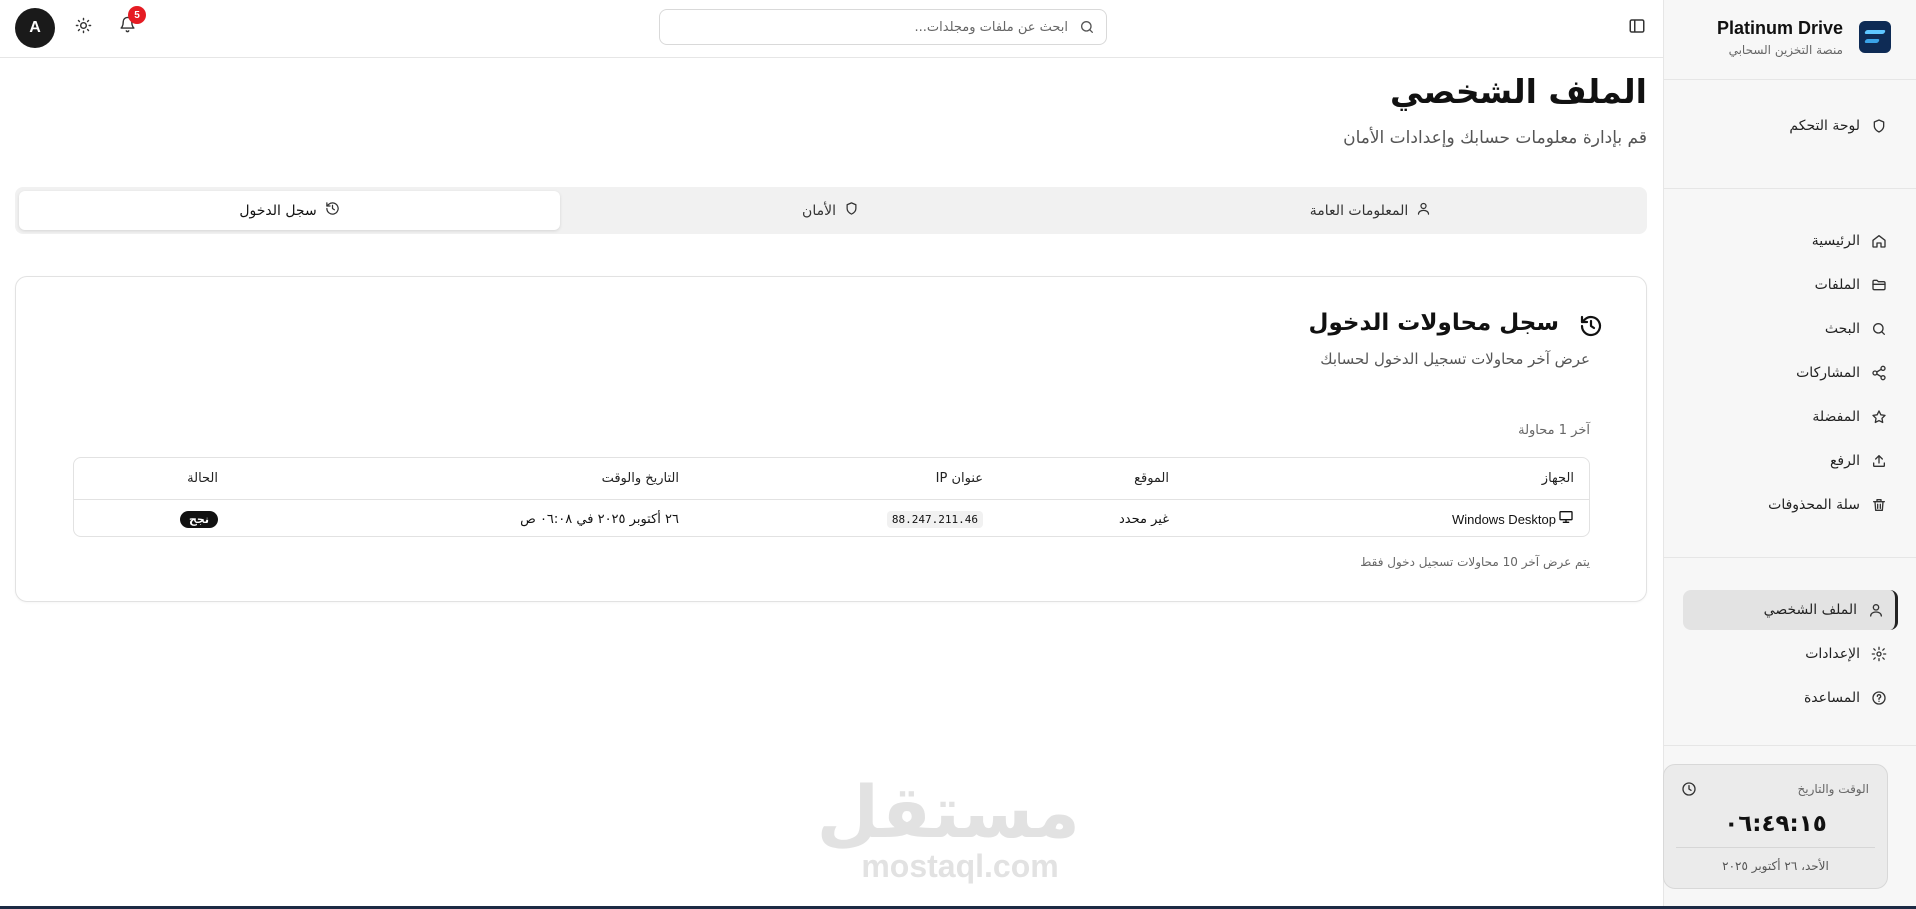 The width and height of the screenshot is (1916, 909). I want to click on top-bar: 5 A, so click(831, 29).